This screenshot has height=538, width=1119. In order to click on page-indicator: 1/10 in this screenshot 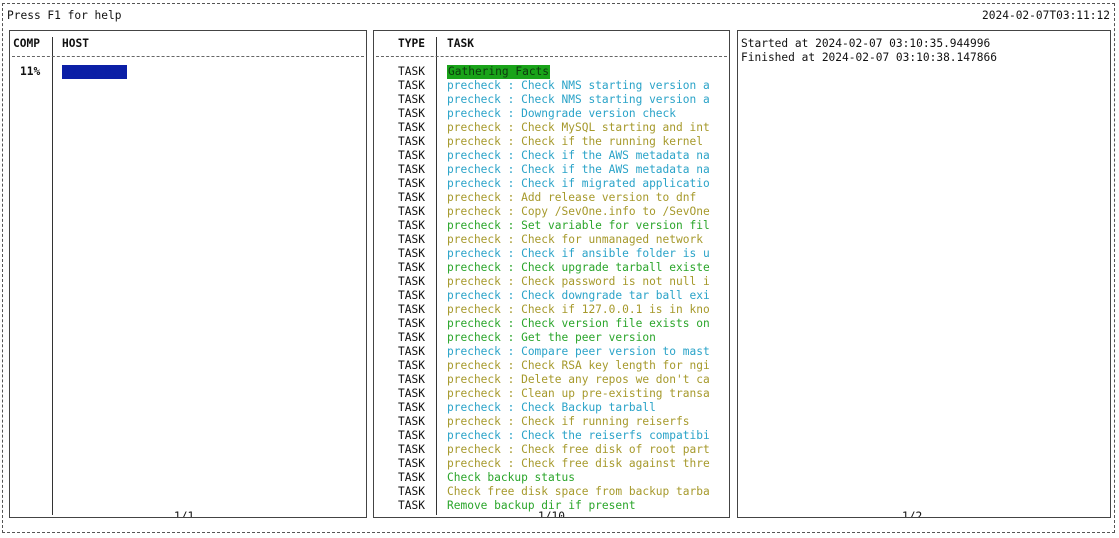, I will do `click(551, 513)`.